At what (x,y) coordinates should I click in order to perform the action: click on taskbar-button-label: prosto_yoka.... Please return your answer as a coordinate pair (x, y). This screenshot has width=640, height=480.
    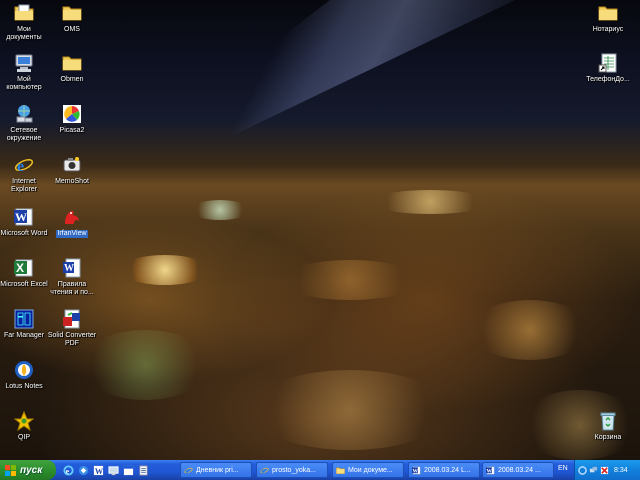
    Looking at the image, I should click on (294, 470).